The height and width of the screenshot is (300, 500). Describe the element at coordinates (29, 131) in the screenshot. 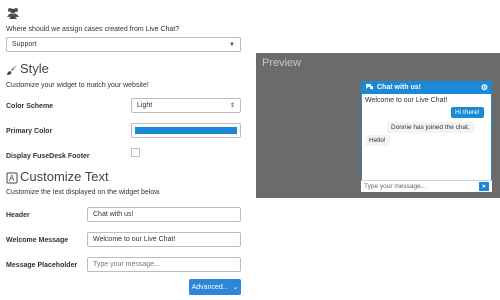

I see `primary-color-label: Primary Color` at that location.